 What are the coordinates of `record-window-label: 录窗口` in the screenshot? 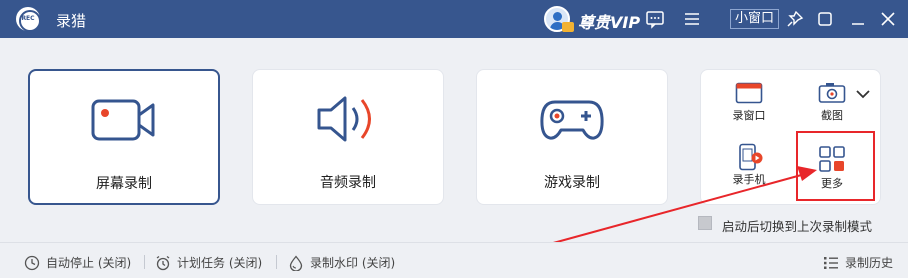 It's located at (749, 115).